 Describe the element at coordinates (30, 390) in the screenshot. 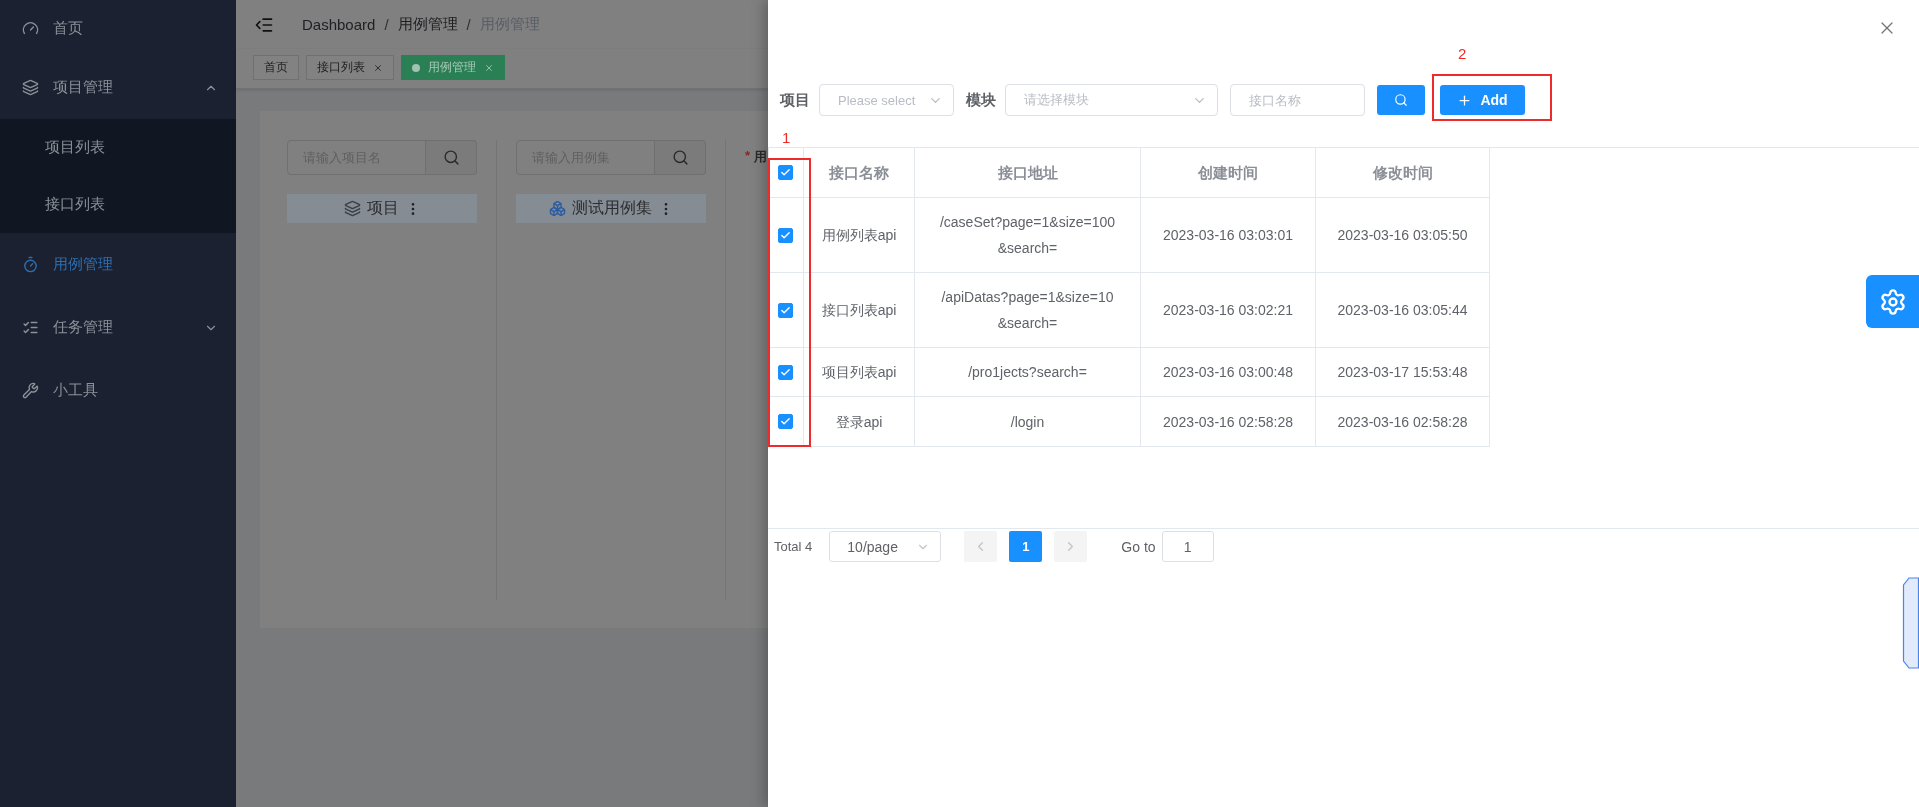

I see `wrench-icon` at that location.